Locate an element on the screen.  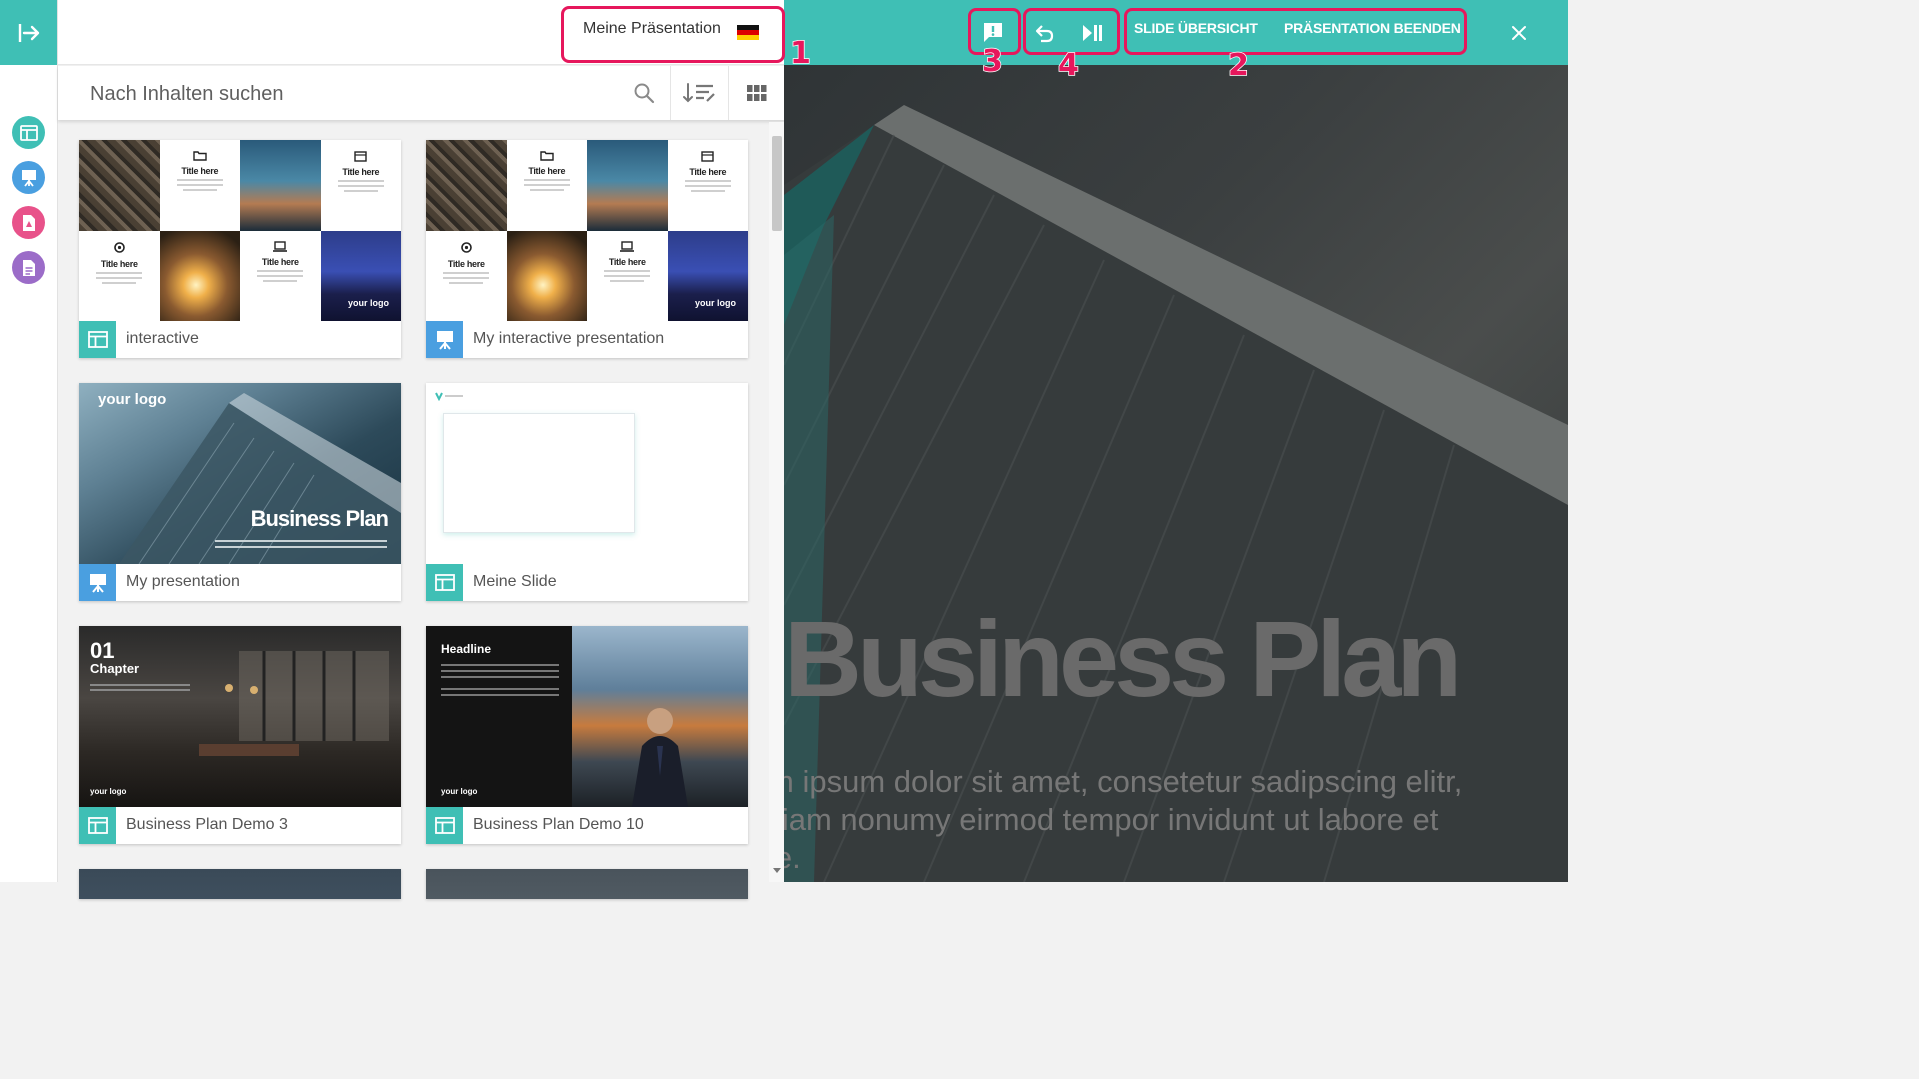
card-label: My interactive presentation is located at coordinates (569, 338).